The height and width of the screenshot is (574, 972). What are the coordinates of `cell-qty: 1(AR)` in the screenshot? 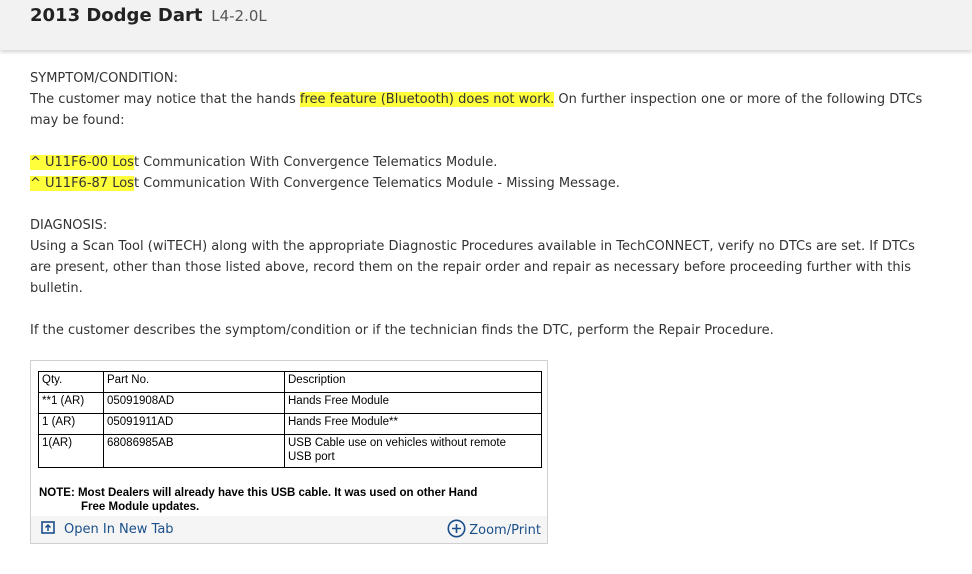 It's located at (71, 451).